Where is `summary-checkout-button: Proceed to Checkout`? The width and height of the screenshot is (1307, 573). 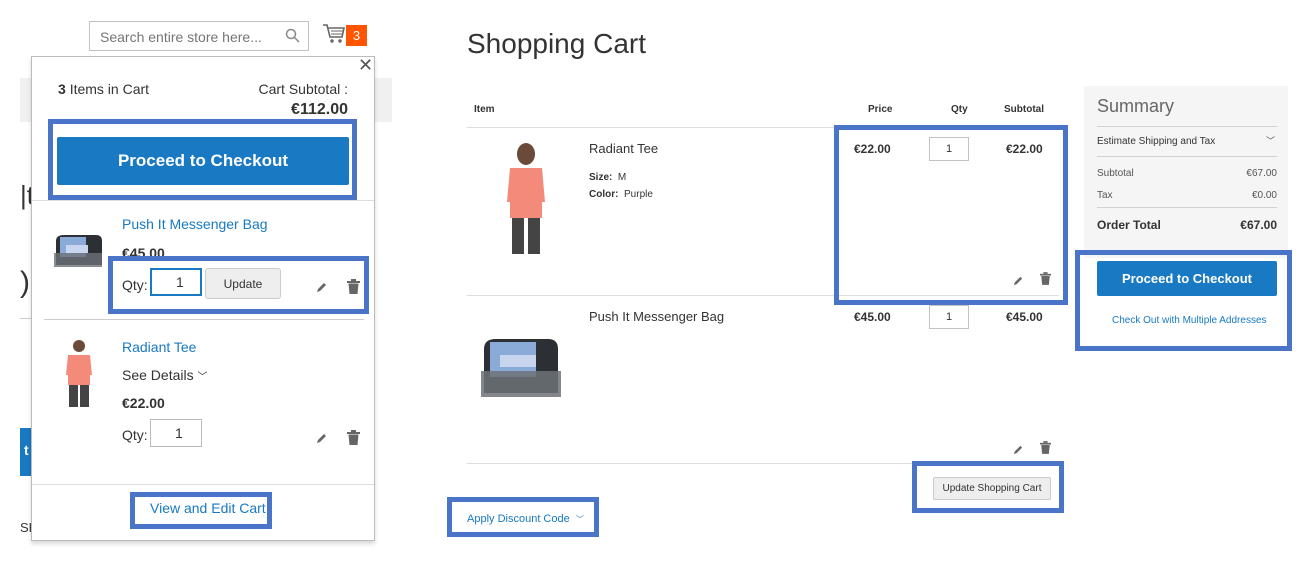
summary-checkout-button: Proceed to Checkout is located at coordinates (1187, 278).